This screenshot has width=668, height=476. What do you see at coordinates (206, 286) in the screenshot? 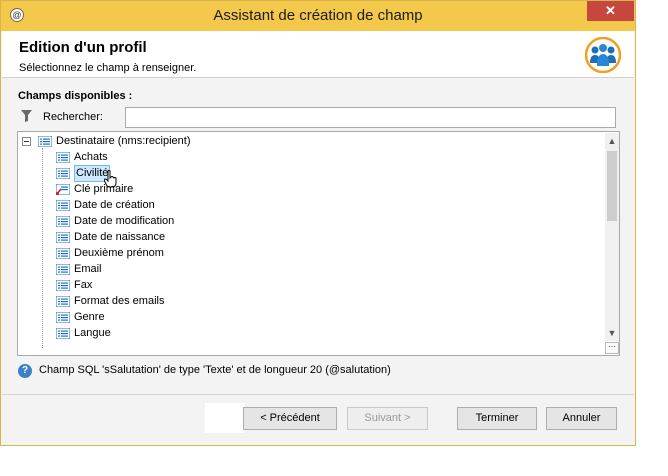
I see `tree-item-fax: Fax` at bounding box center [206, 286].